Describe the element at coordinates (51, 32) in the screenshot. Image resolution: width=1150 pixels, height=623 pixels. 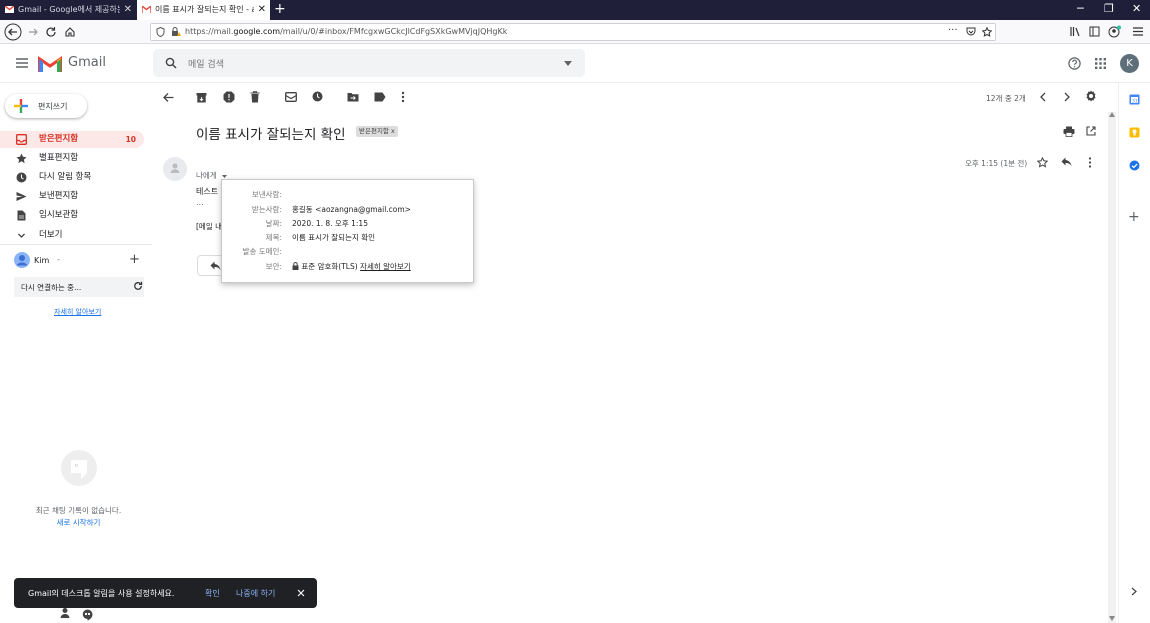
I see `reload-icon` at that location.